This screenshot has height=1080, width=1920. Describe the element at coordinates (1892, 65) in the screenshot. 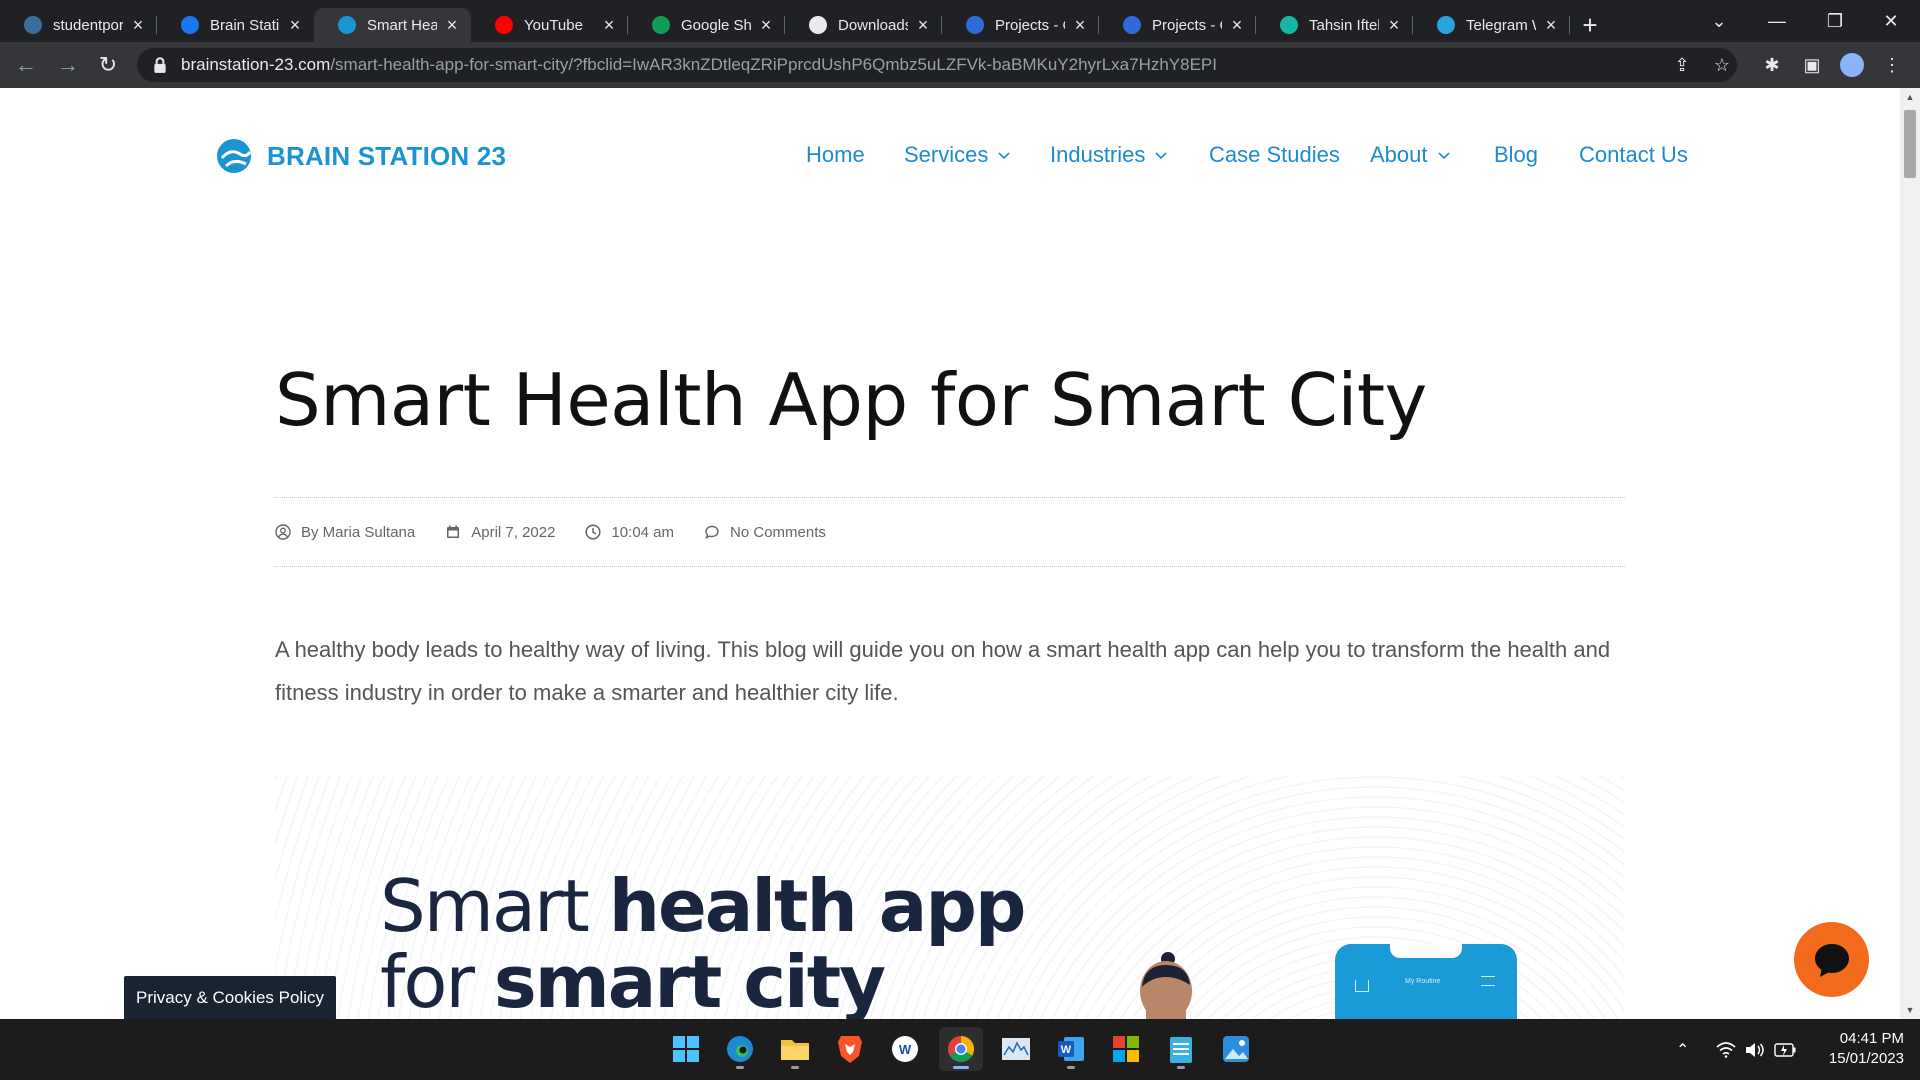

I see `browser-menu-icon: ⋮` at that location.